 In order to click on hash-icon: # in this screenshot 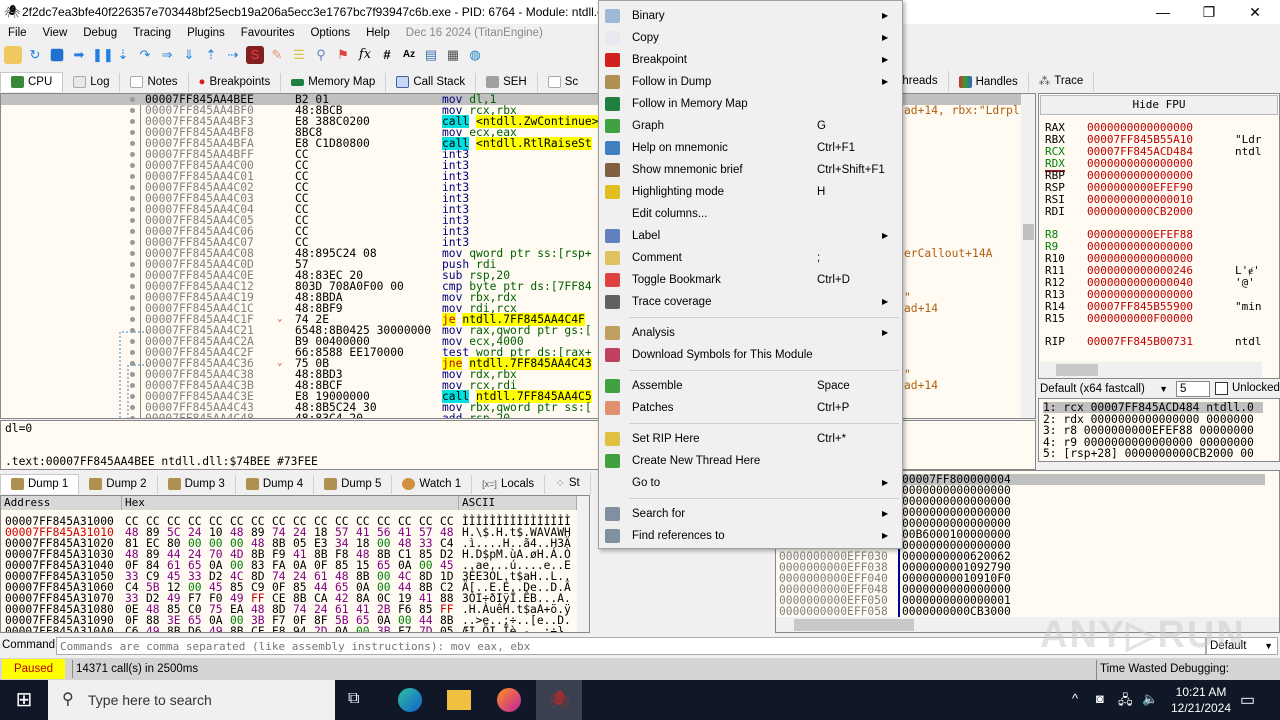, I will do `click(387, 55)`.